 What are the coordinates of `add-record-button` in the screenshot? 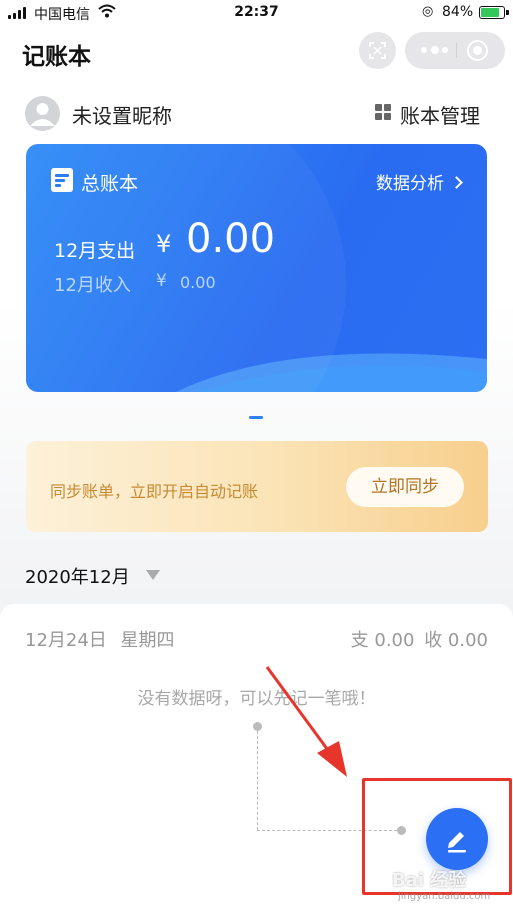 It's located at (457, 839).